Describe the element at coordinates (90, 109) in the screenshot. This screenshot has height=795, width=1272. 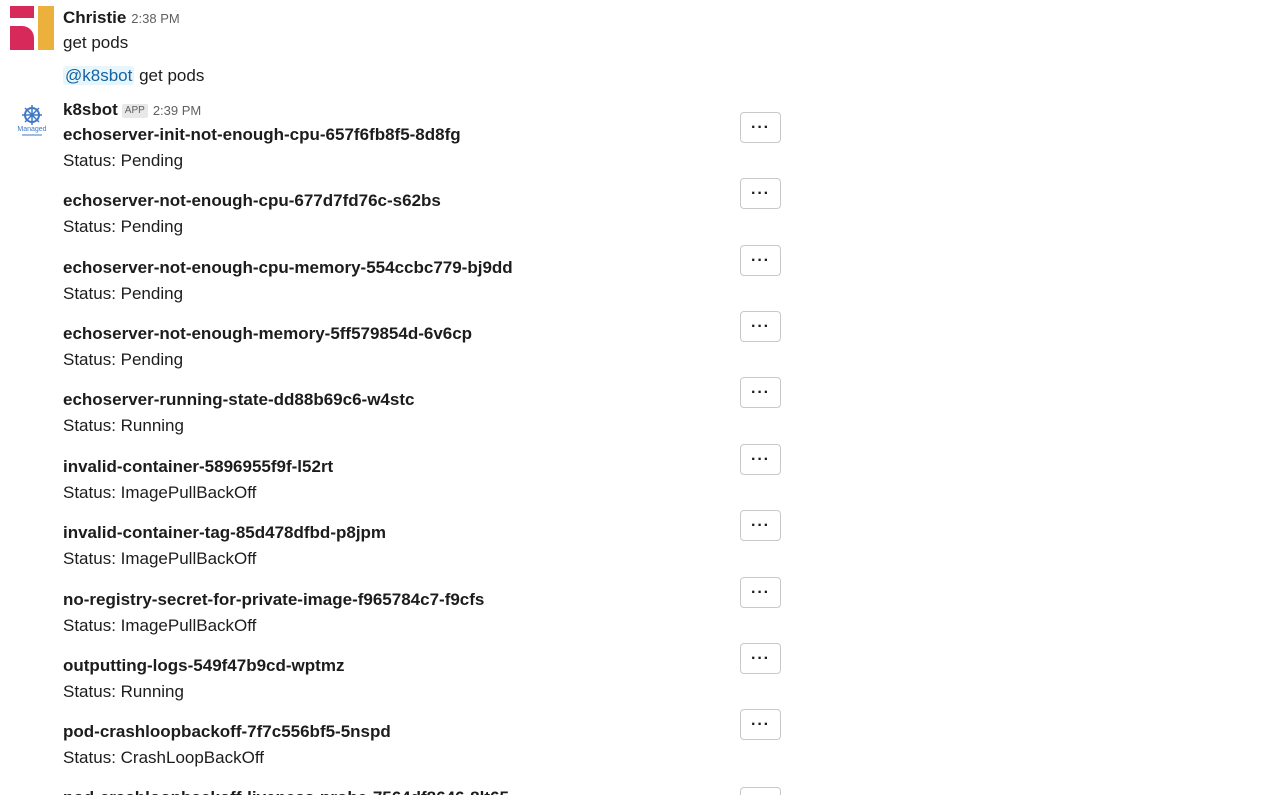
I see `sender-name-text: k8sbot` at that location.